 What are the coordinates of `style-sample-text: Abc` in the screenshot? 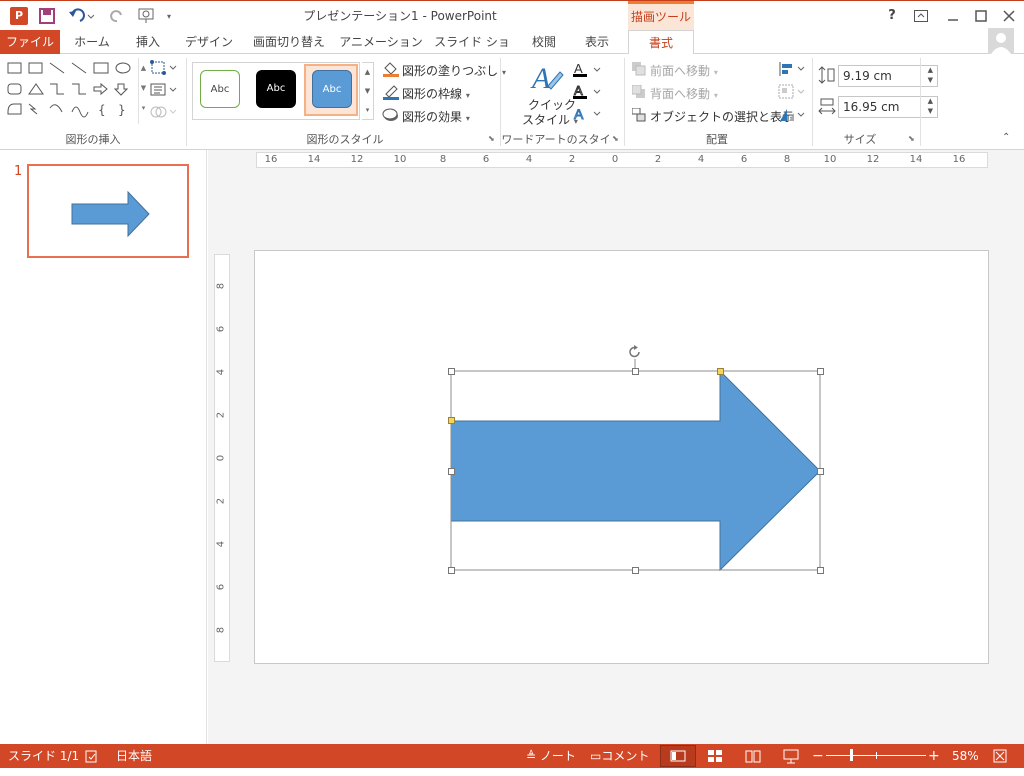 It's located at (220, 89).